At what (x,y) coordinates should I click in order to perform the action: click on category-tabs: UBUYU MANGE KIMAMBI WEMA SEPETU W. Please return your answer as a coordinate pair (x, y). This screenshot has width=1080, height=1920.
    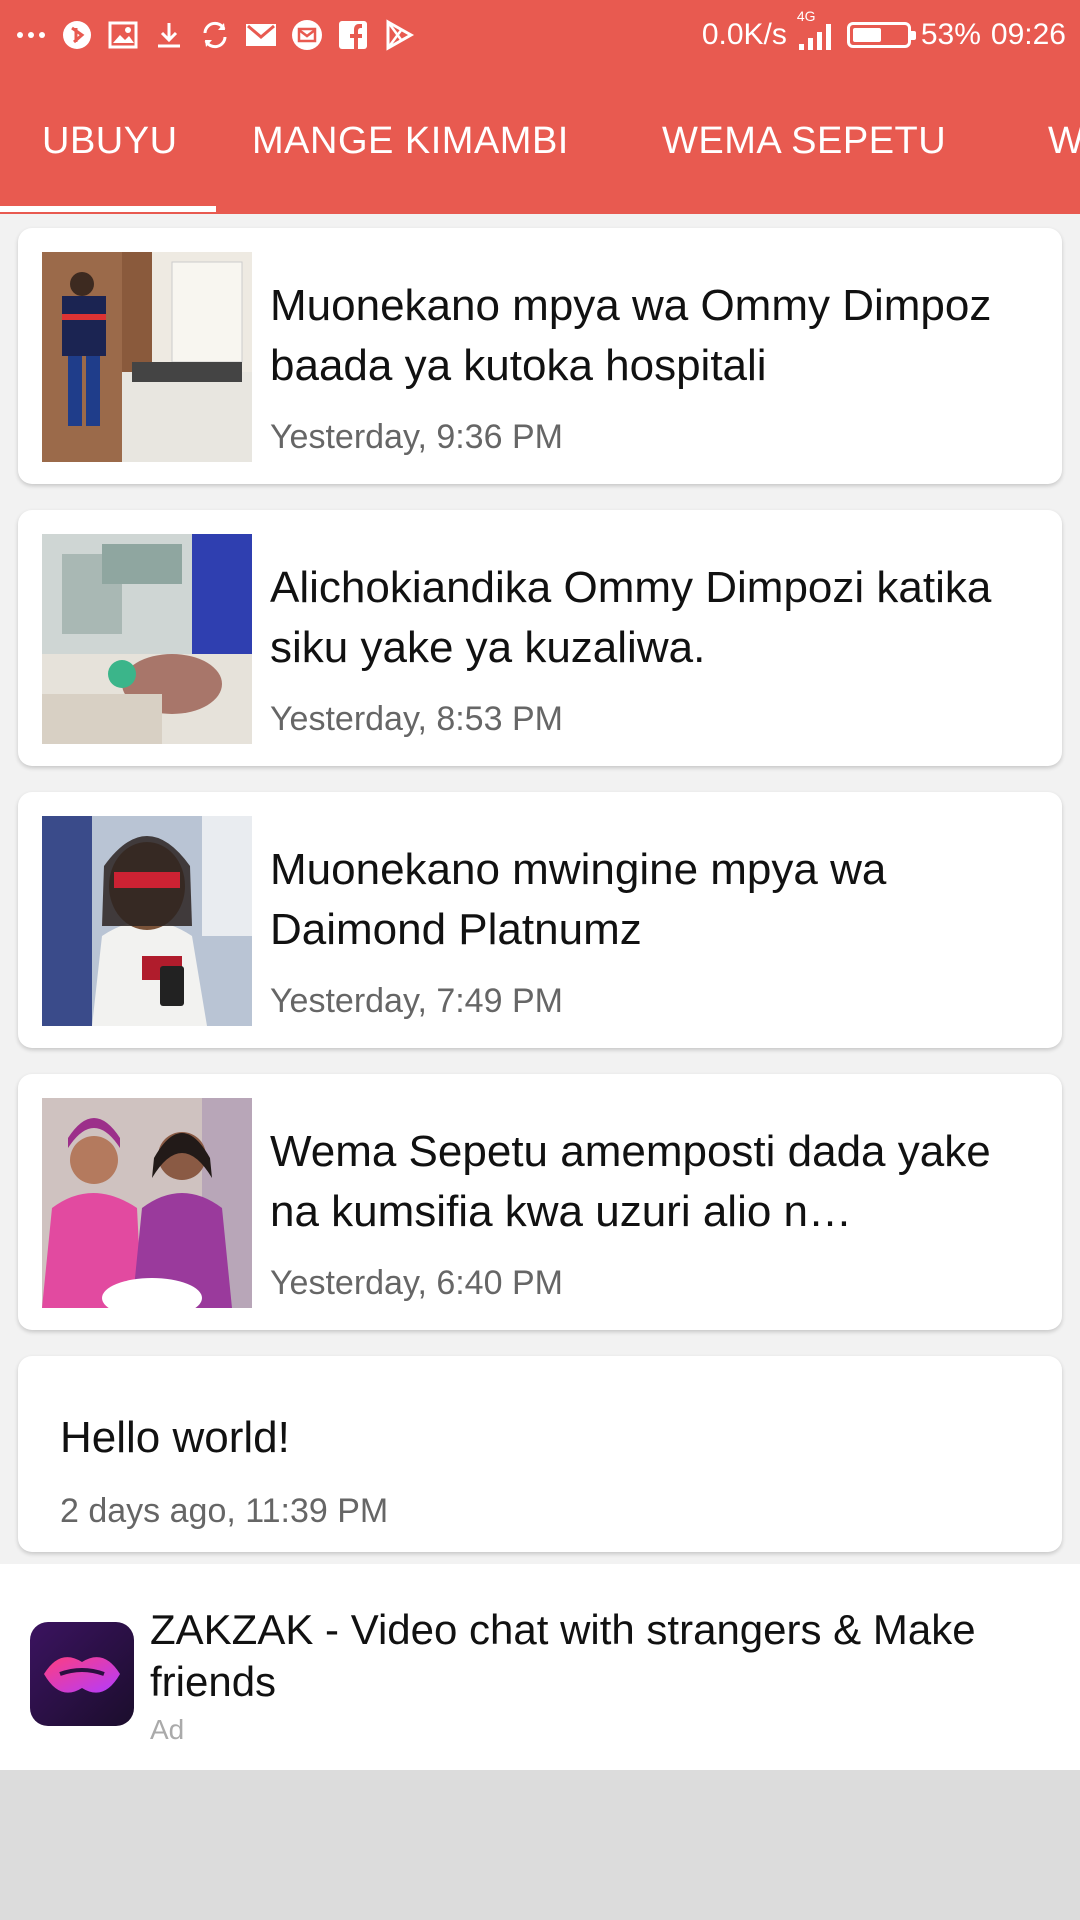
    Looking at the image, I should click on (540, 162).